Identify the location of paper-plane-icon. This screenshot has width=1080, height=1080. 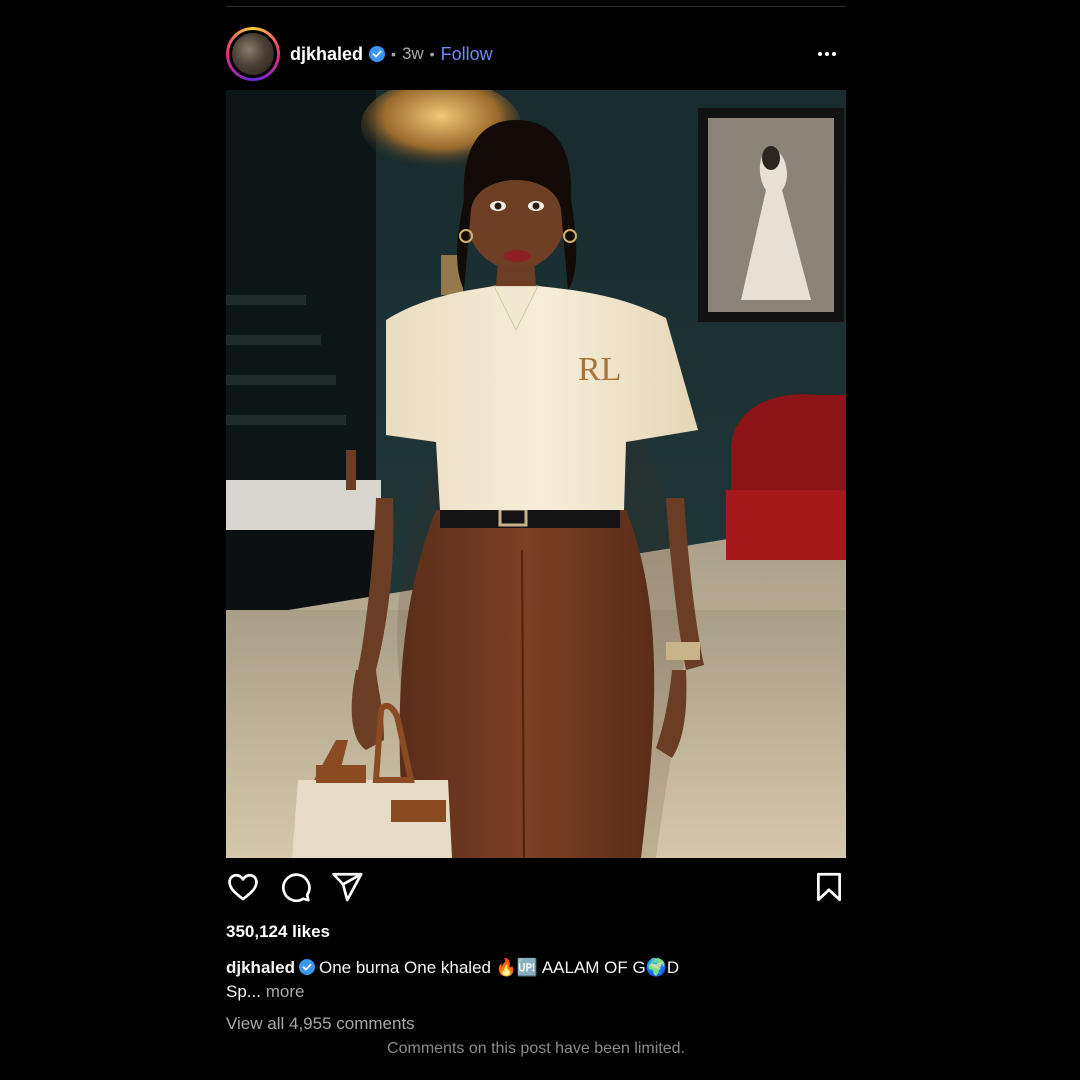
(347, 887).